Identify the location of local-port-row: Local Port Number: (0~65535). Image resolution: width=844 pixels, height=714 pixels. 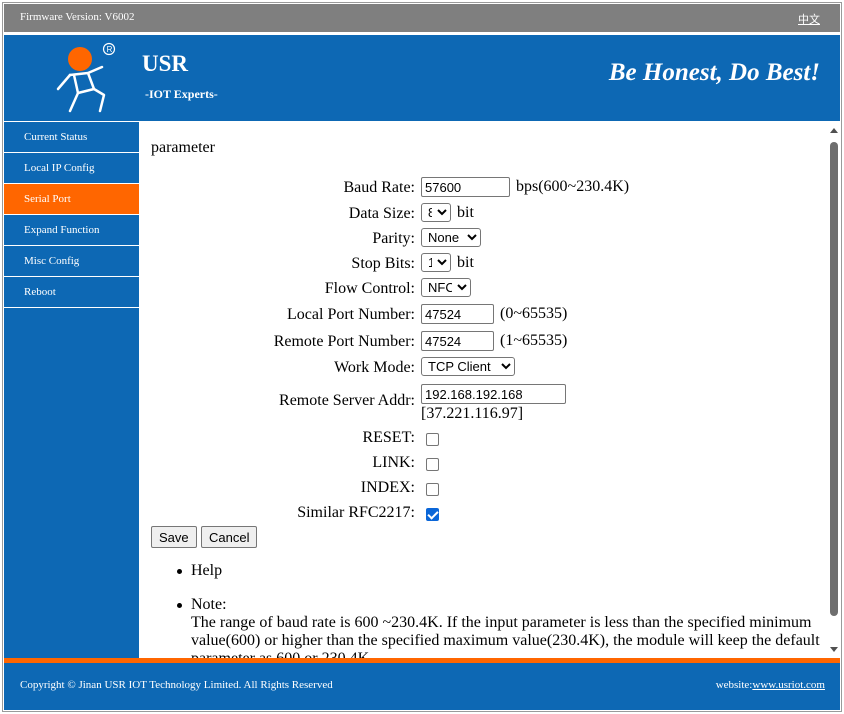
(484, 316).